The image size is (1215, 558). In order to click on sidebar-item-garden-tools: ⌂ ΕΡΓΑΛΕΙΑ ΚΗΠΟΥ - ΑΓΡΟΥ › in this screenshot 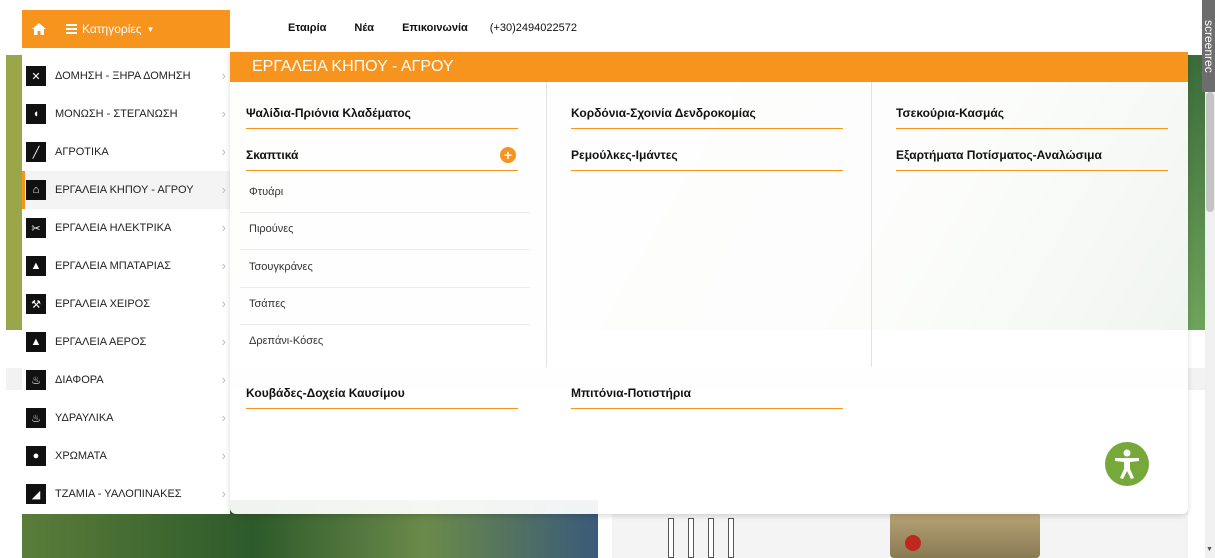, I will do `click(126, 190)`.